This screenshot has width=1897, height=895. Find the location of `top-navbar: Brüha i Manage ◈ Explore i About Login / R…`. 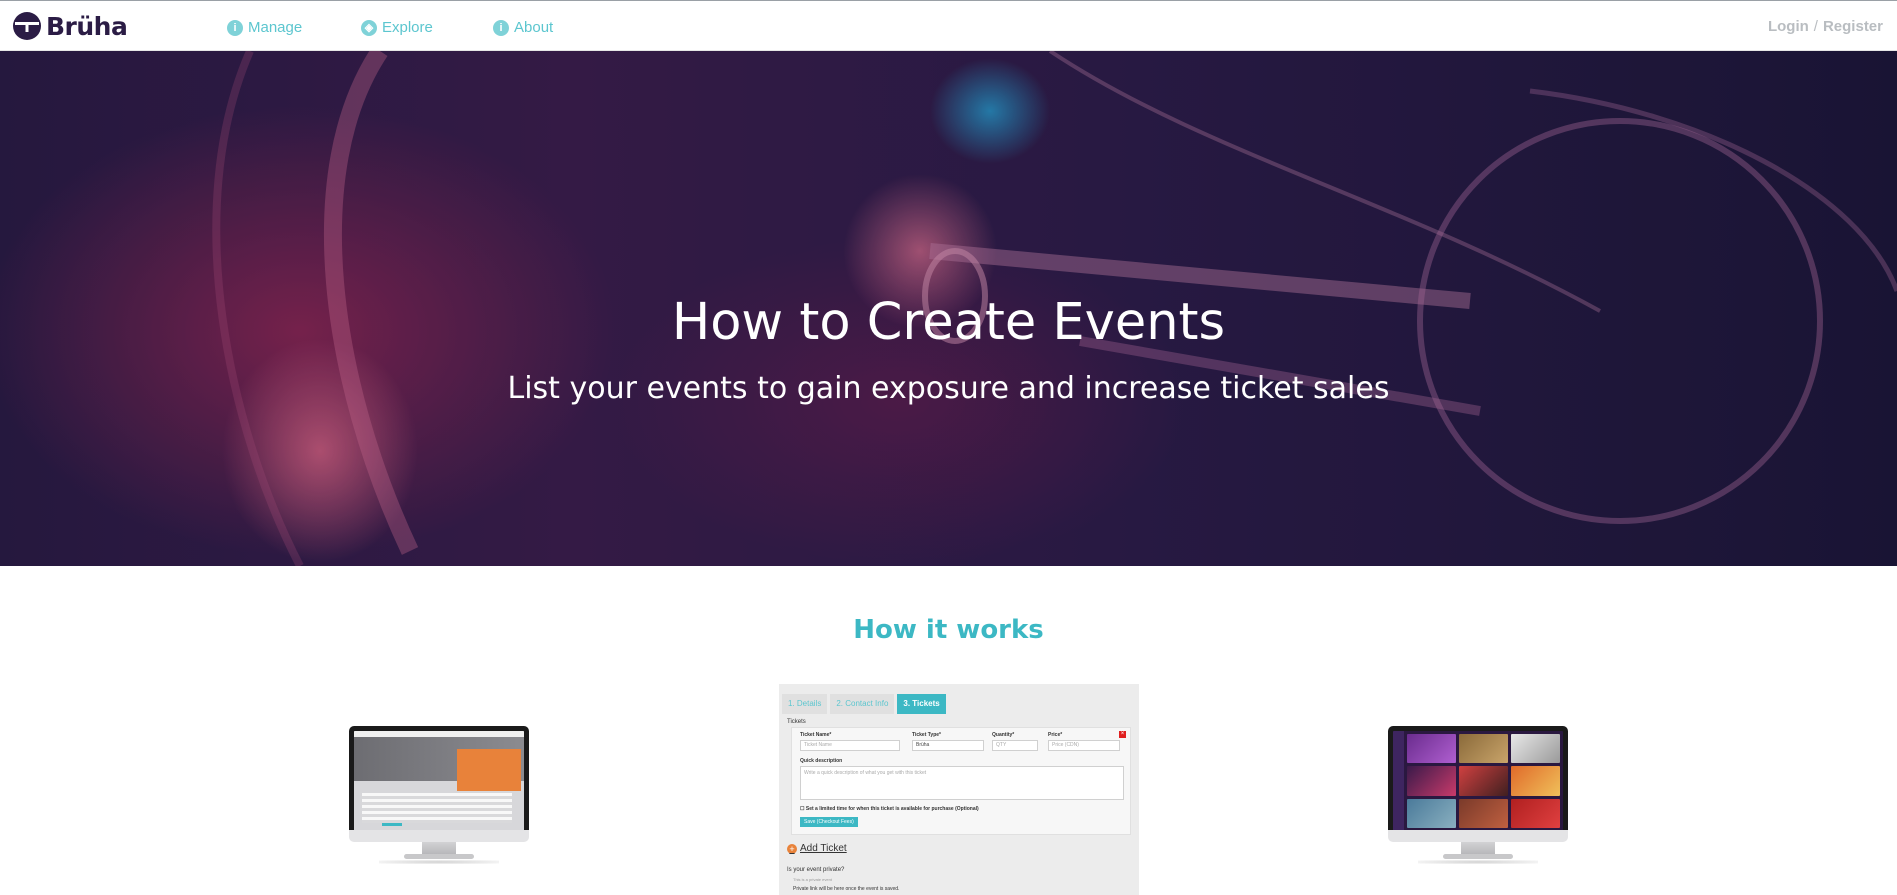

top-navbar: Brüha i Manage ◈ Explore i About Login / R… is located at coordinates (948, 25).